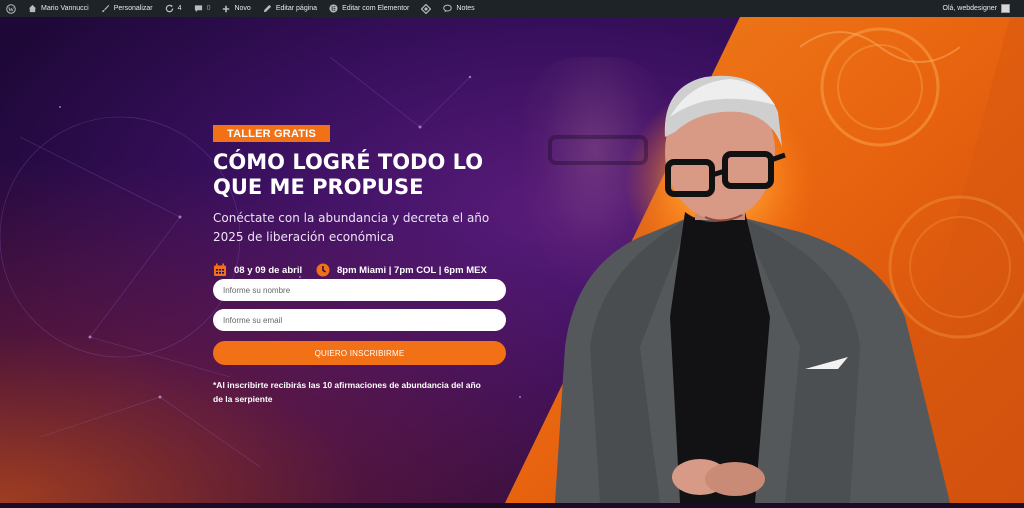  Describe the element at coordinates (333, 8) in the screenshot. I see `elementor-icon` at that location.